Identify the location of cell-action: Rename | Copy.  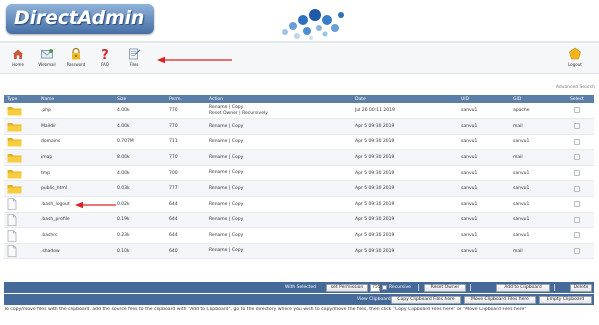
(279, 142).